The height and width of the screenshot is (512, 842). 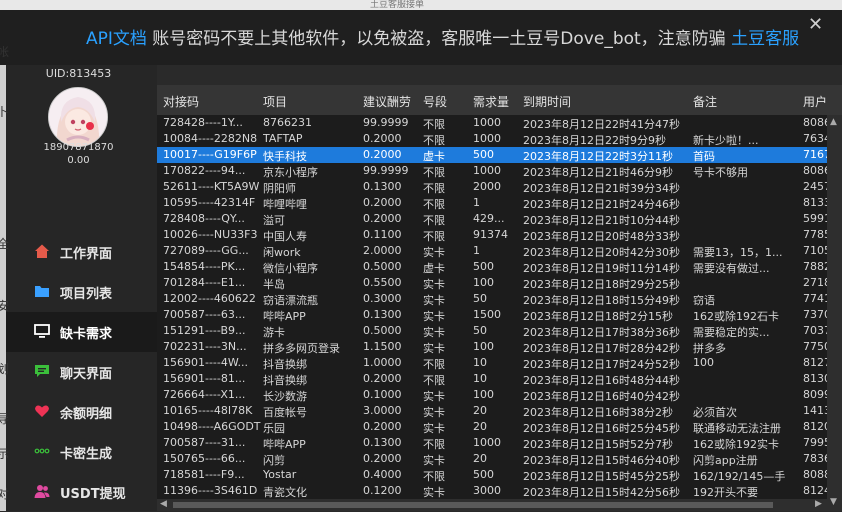 I want to click on support-link: 土豆客服, so click(x=765, y=39).